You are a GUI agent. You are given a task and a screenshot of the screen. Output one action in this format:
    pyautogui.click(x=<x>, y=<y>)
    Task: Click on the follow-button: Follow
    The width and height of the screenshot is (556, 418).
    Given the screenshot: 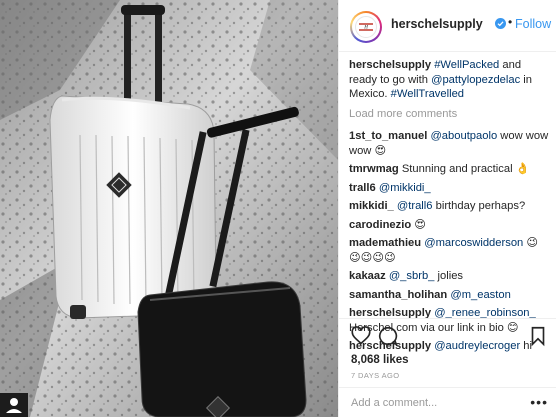 What is the action you would take?
    pyautogui.click(x=533, y=24)
    